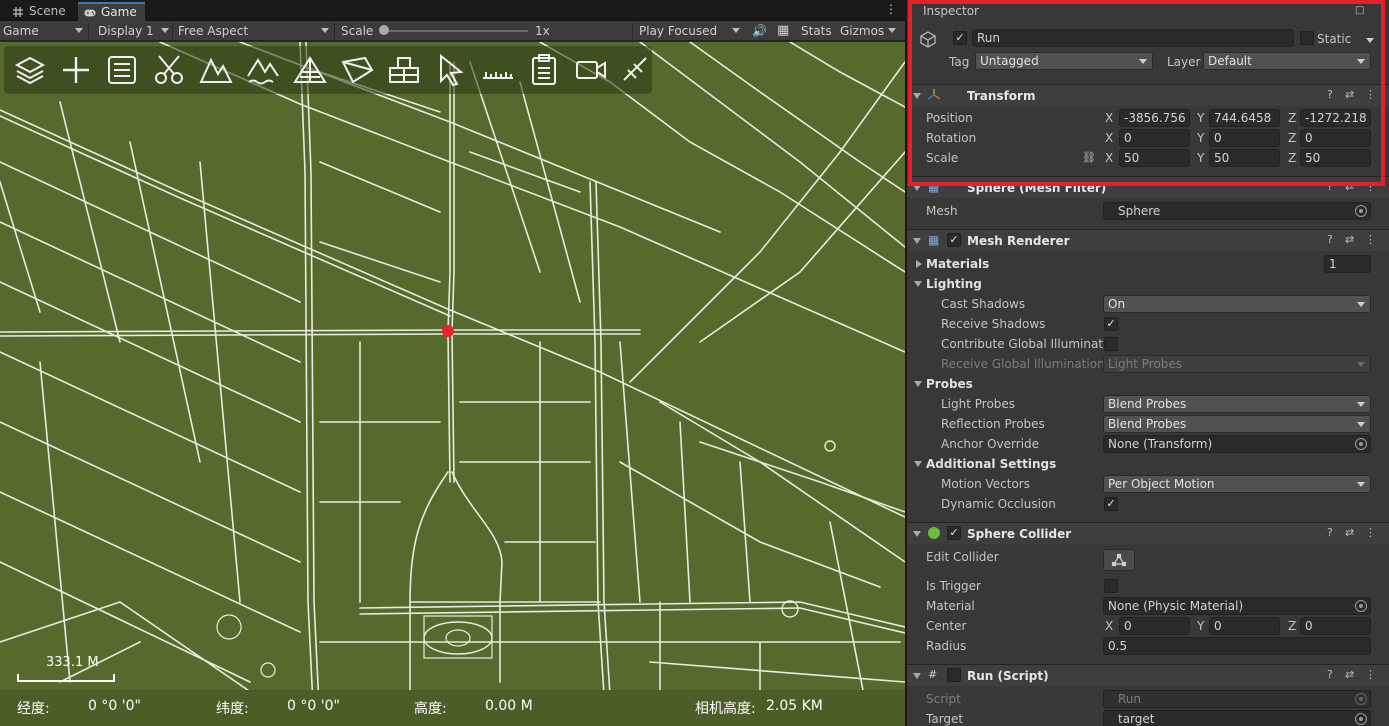 The width and height of the screenshot is (1389, 726). What do you see at coordinates (213, 31) in the screenshot?
I see `aspect-dropdown: Free Aspect` at bounding box center [213, 31].